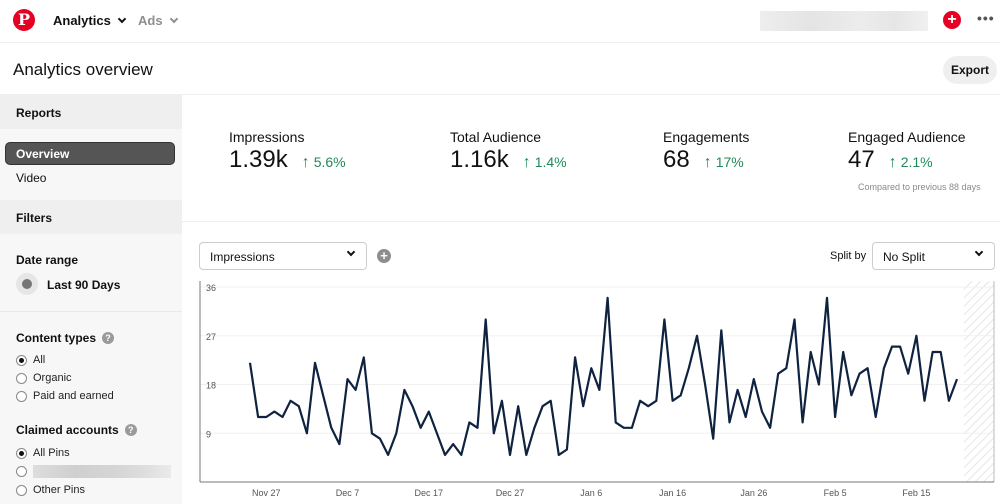 The image size is (1000, 504). I want to click on metric-label: Engaged Audience, so click(907, 137).